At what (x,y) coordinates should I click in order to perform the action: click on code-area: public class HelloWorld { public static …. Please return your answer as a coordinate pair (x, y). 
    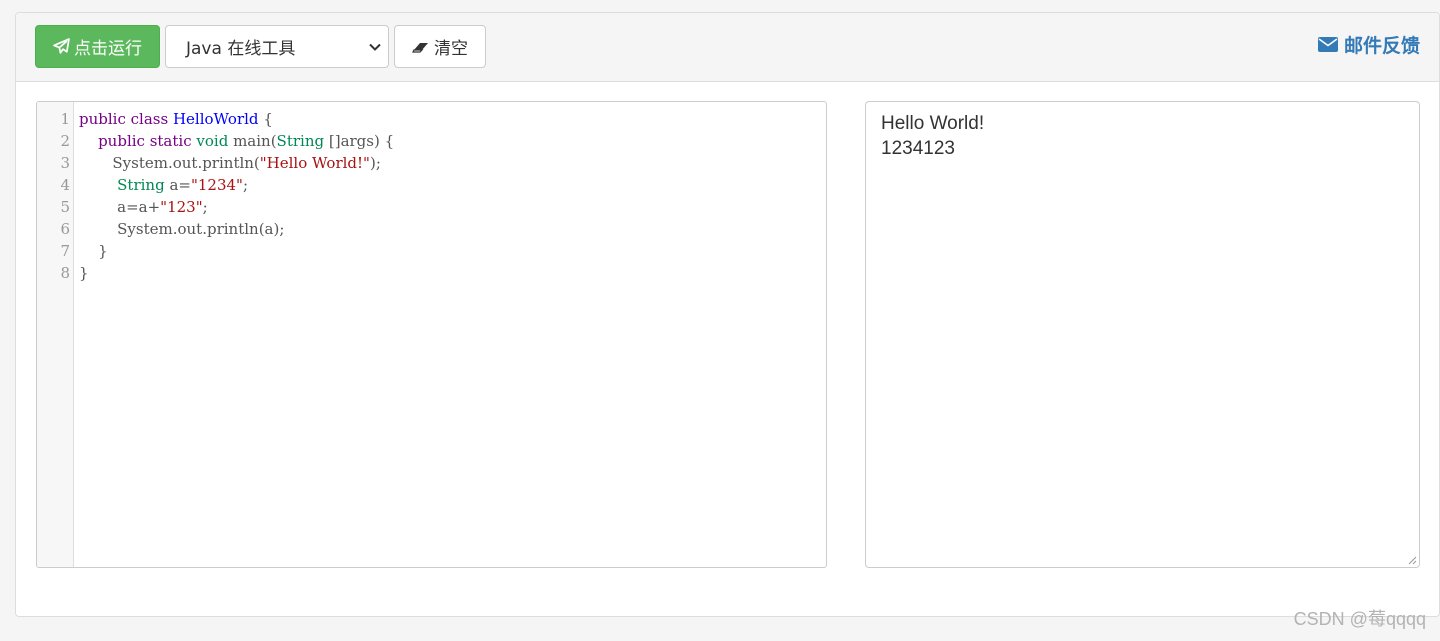
    Looking at the image, I should click on (452, 196).